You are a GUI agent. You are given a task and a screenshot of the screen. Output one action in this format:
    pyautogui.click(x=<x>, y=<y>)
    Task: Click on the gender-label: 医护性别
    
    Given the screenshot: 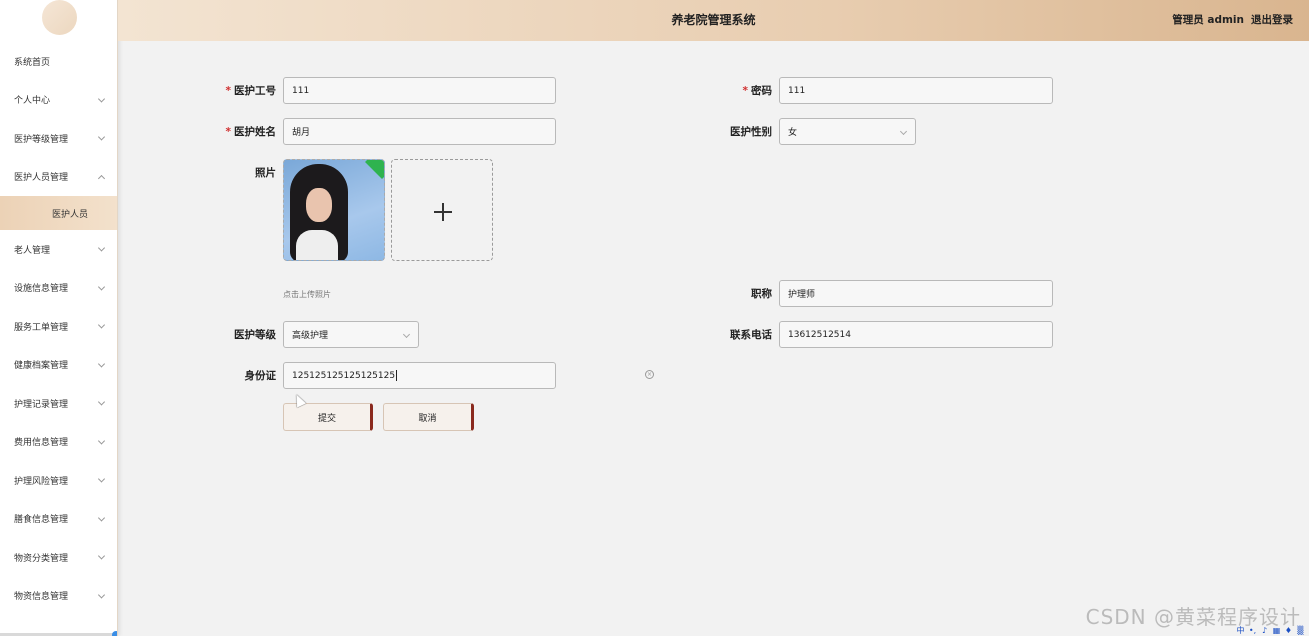 What is the action you would take?
    pyautogui.click(x=751, y=132)
    